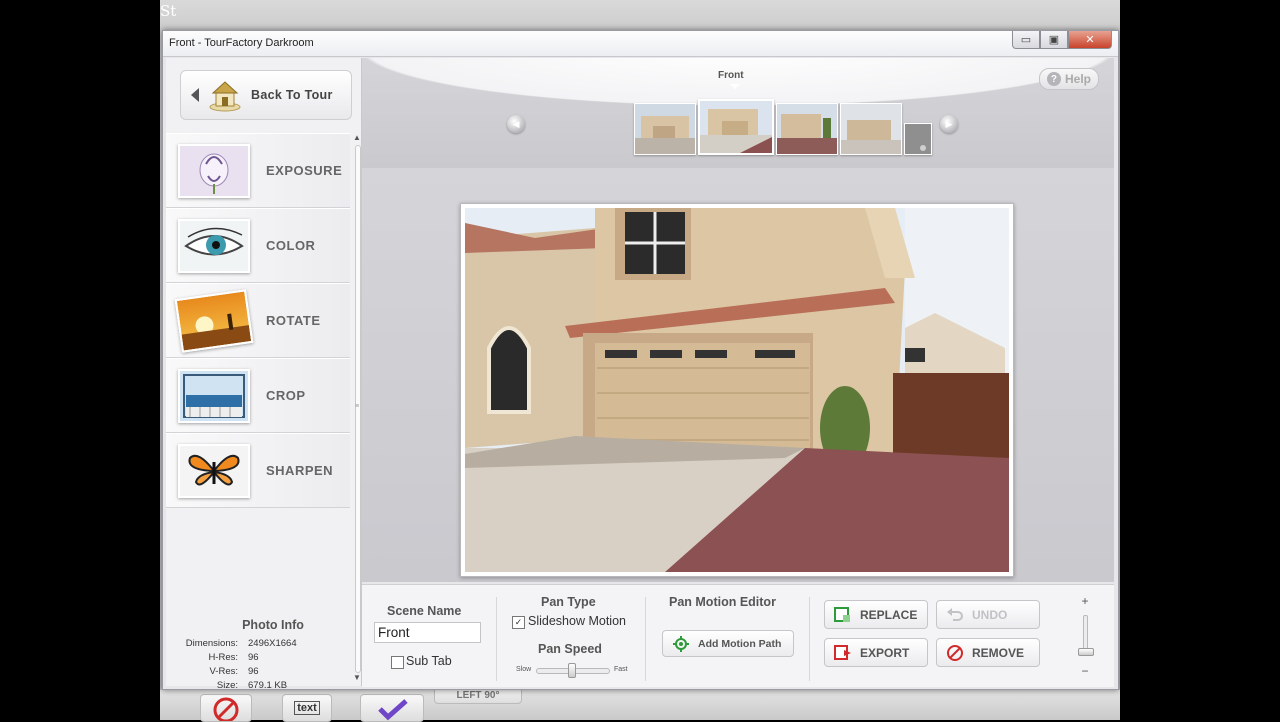 The height and width of the screenshot is (722, 1280). What do you see at coordinates (731, 75) in the screenshot?
I see `current-scene-label: Front` at bounding box center [731, 75].